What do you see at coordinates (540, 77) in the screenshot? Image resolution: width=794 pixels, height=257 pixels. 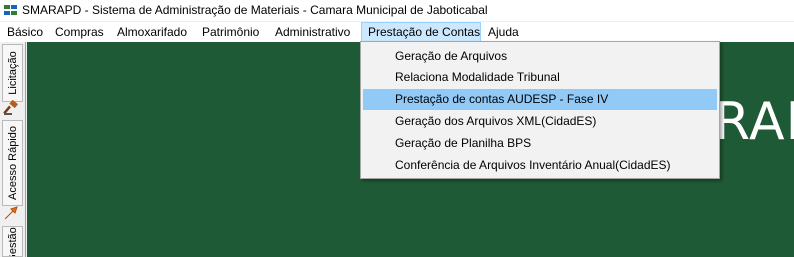 I see `menu-item-relaciona-modalidade-tribunal: Relaciona Modalidade Tribunal` at bounding box center [540, 77].